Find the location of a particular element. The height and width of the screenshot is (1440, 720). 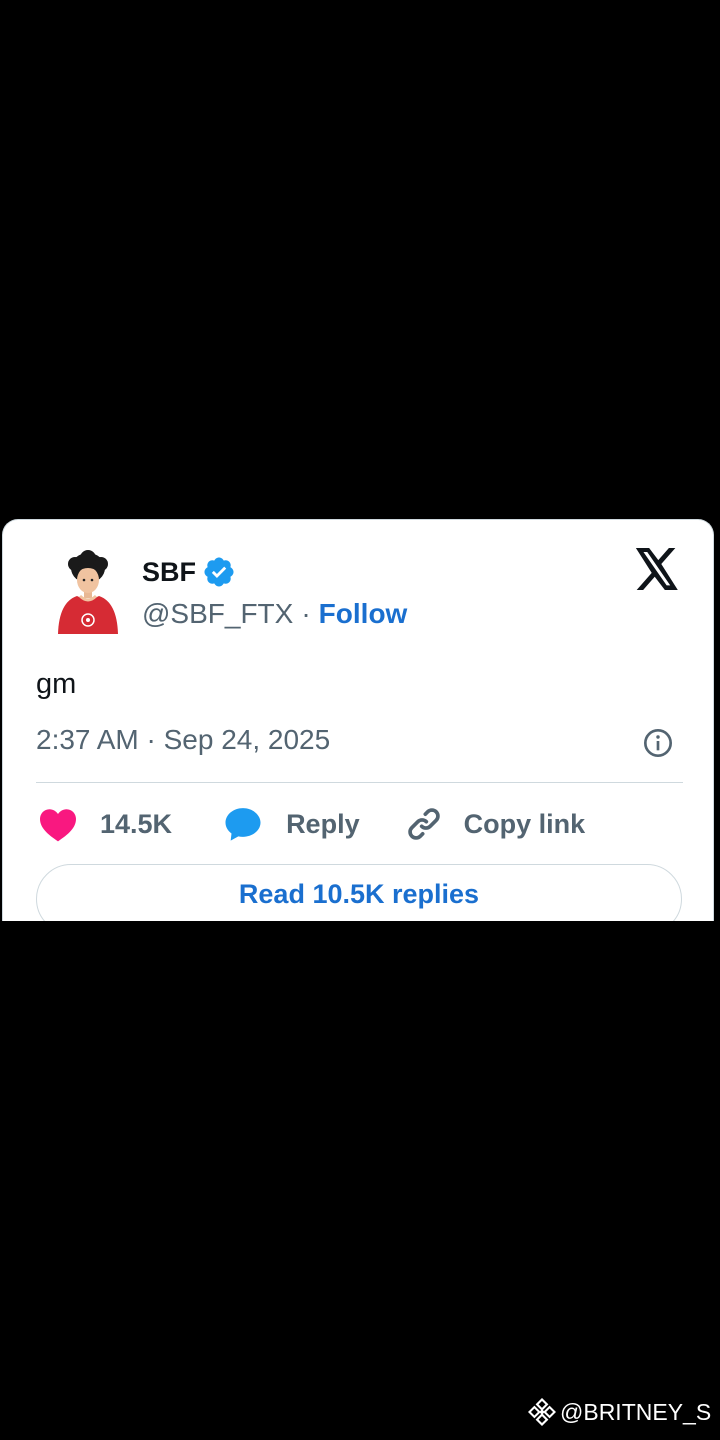

author-handle-row: @SBF_FTX · Follow is located at coordinates (274, 614).